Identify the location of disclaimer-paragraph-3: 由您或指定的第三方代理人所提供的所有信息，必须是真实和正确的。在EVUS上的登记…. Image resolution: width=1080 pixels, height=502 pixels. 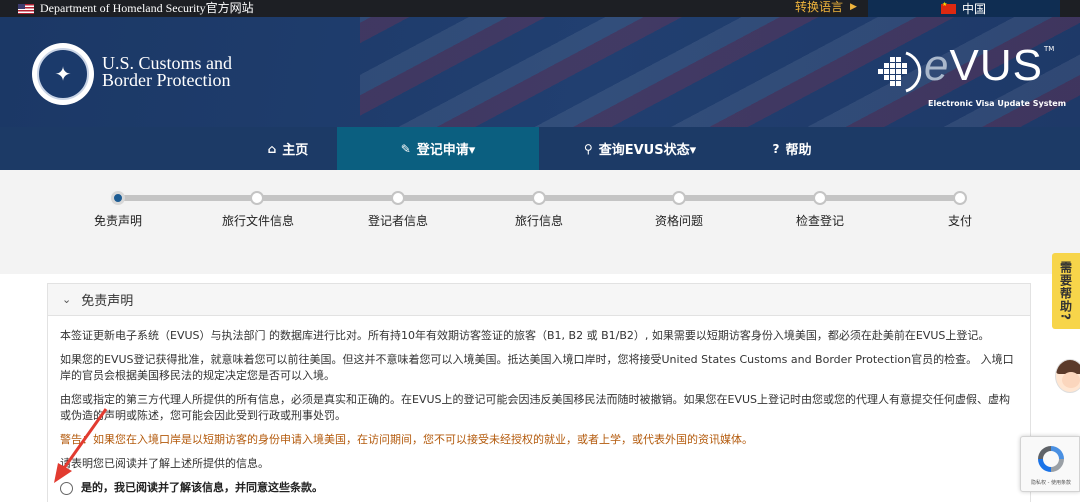
(535, 407).